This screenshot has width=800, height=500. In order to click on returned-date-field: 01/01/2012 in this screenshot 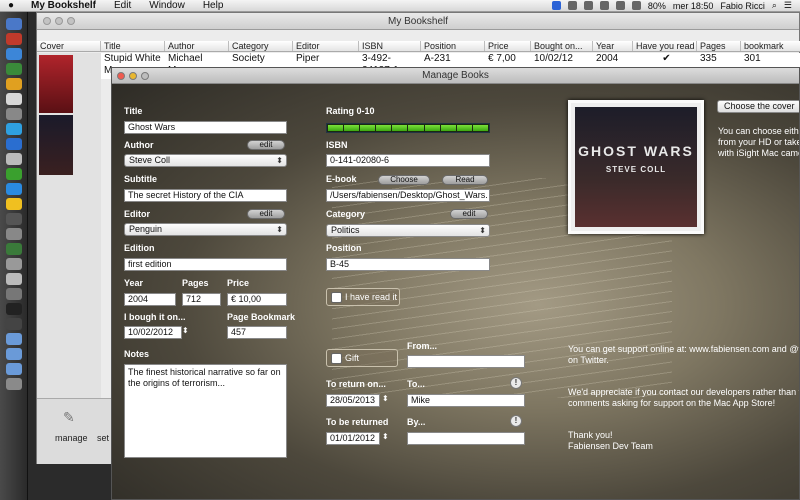, I will do `click(353, 438)`.